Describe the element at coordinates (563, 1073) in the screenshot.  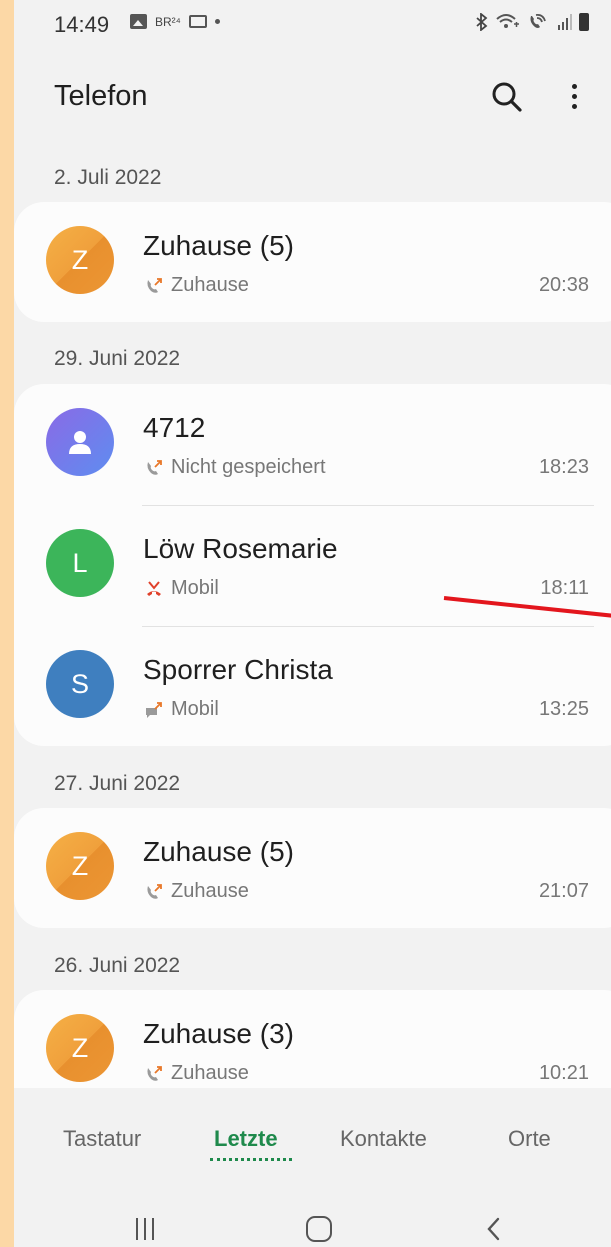
I see `call-time: 10:21` at that location.